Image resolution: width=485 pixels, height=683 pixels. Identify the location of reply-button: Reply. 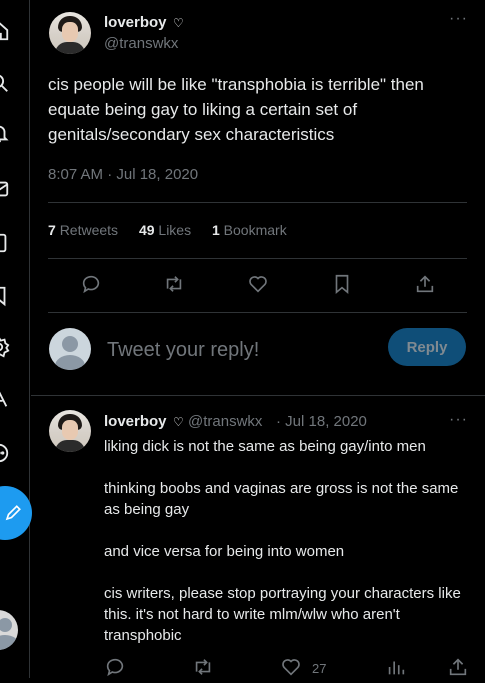
(427, 347).